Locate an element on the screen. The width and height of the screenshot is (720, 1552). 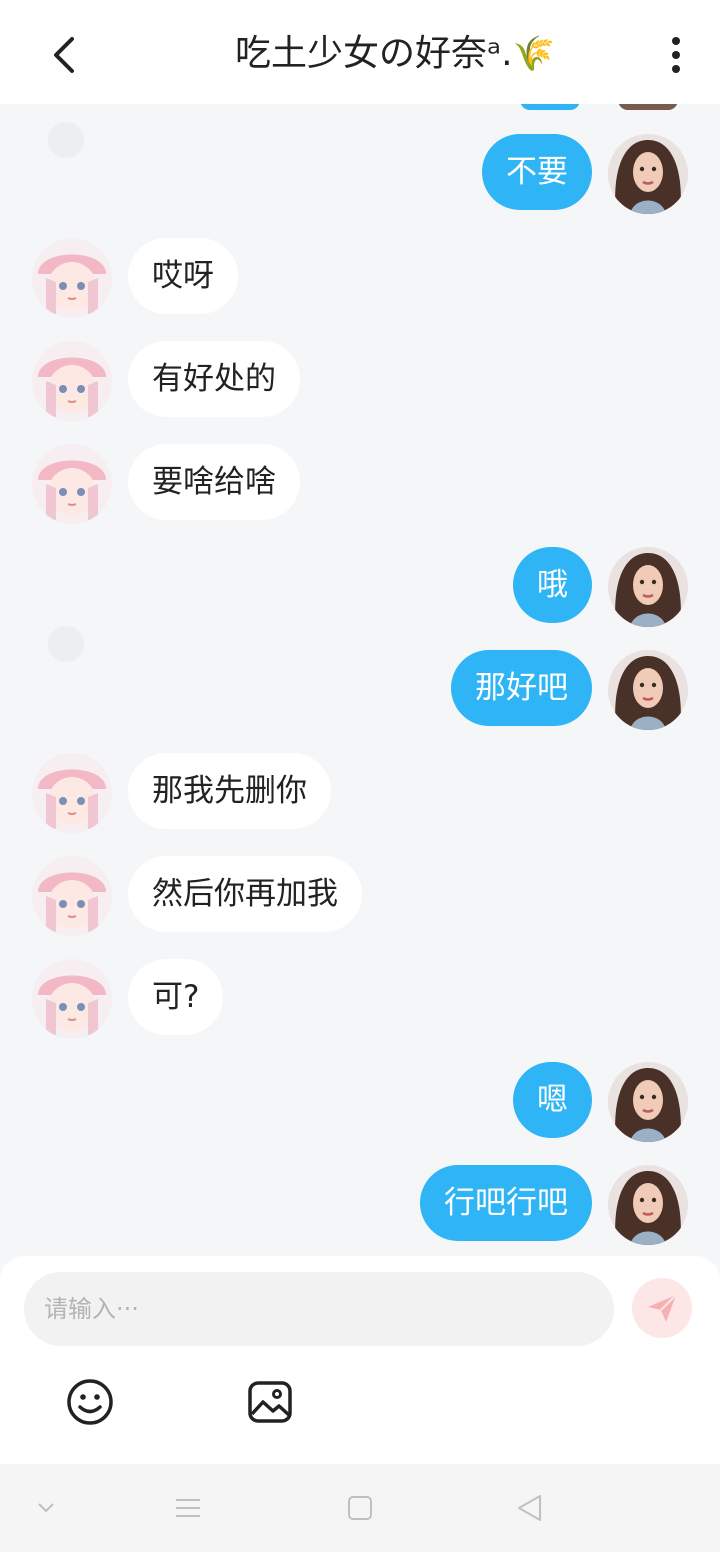
message-bubble: 可? is located at coordinates (176, 997).